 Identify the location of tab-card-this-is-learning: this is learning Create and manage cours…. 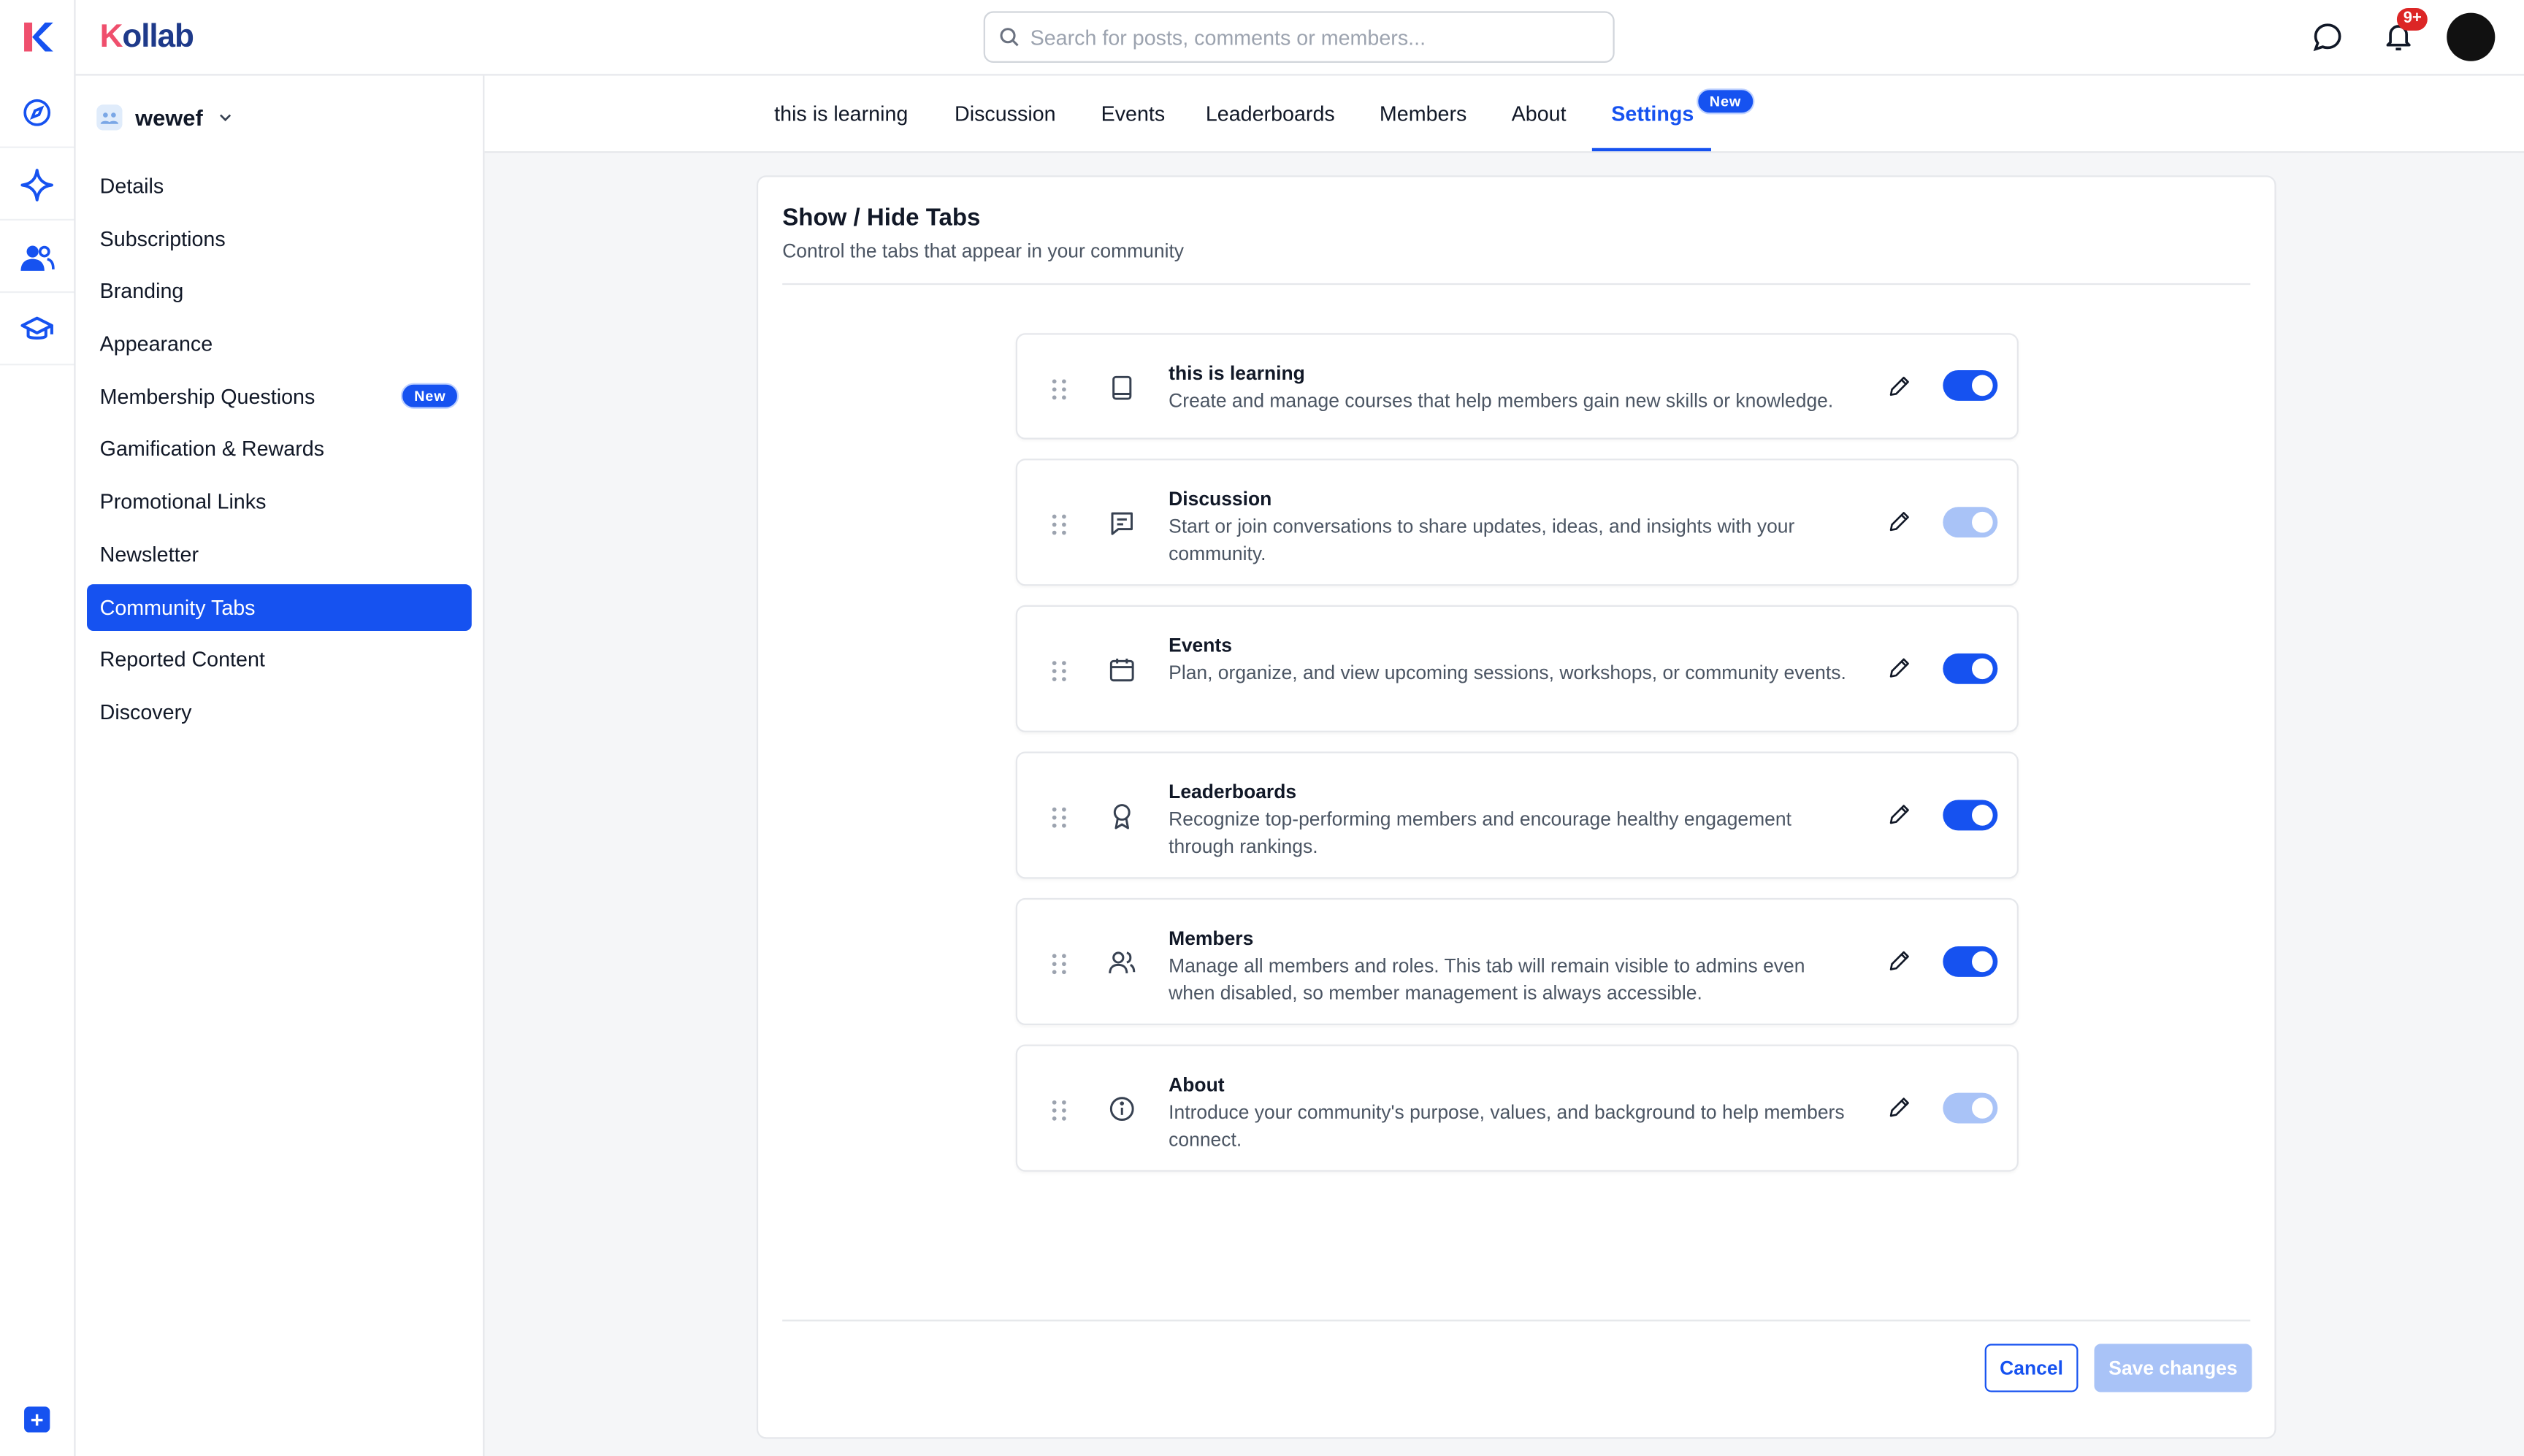
(1517, 386).